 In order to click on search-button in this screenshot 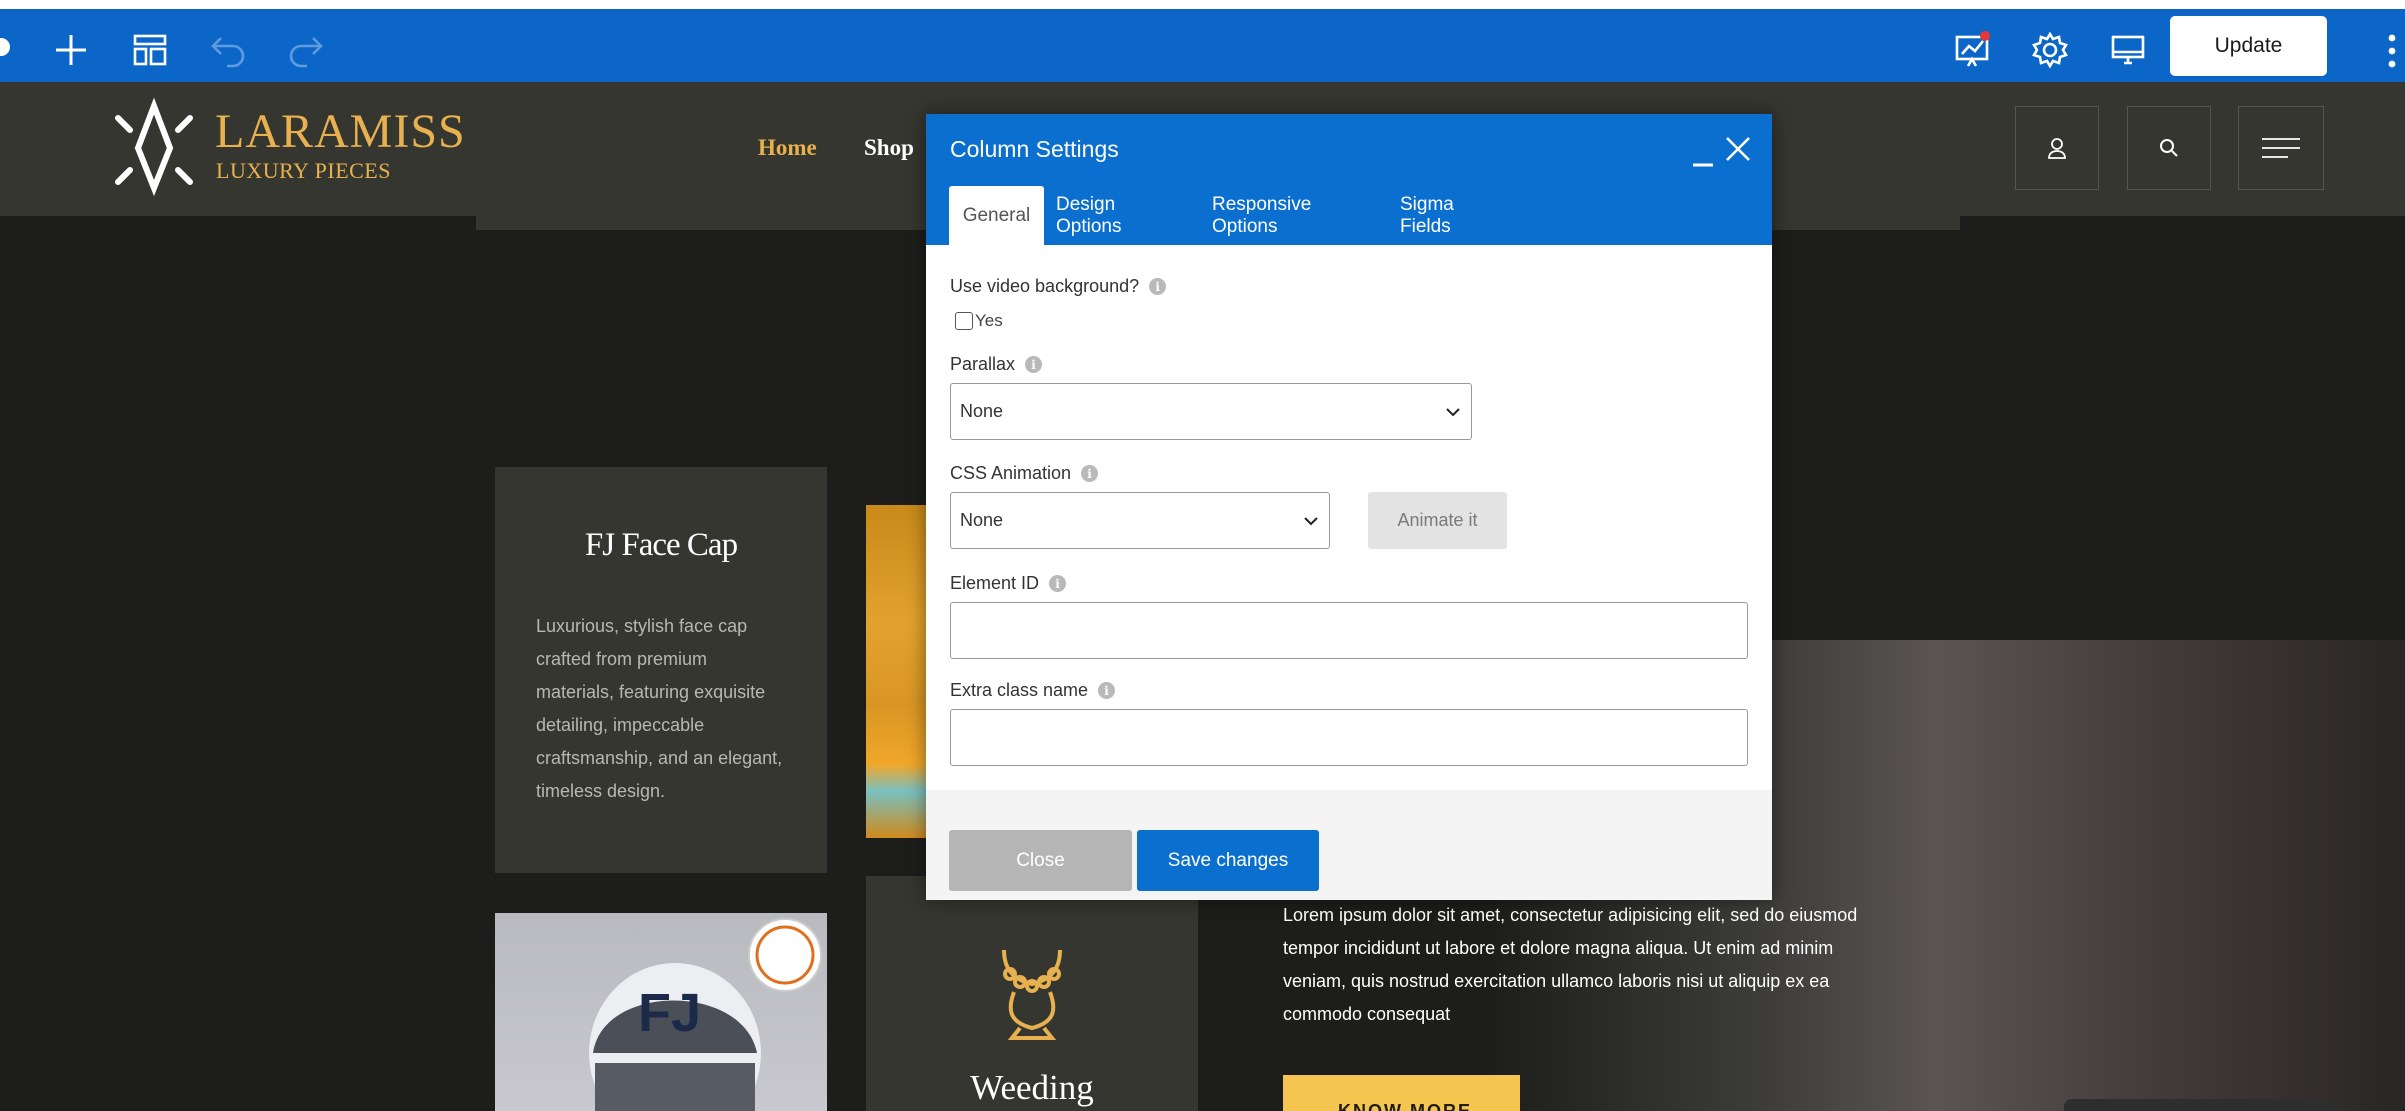, I will do `click(2169, 148)`.